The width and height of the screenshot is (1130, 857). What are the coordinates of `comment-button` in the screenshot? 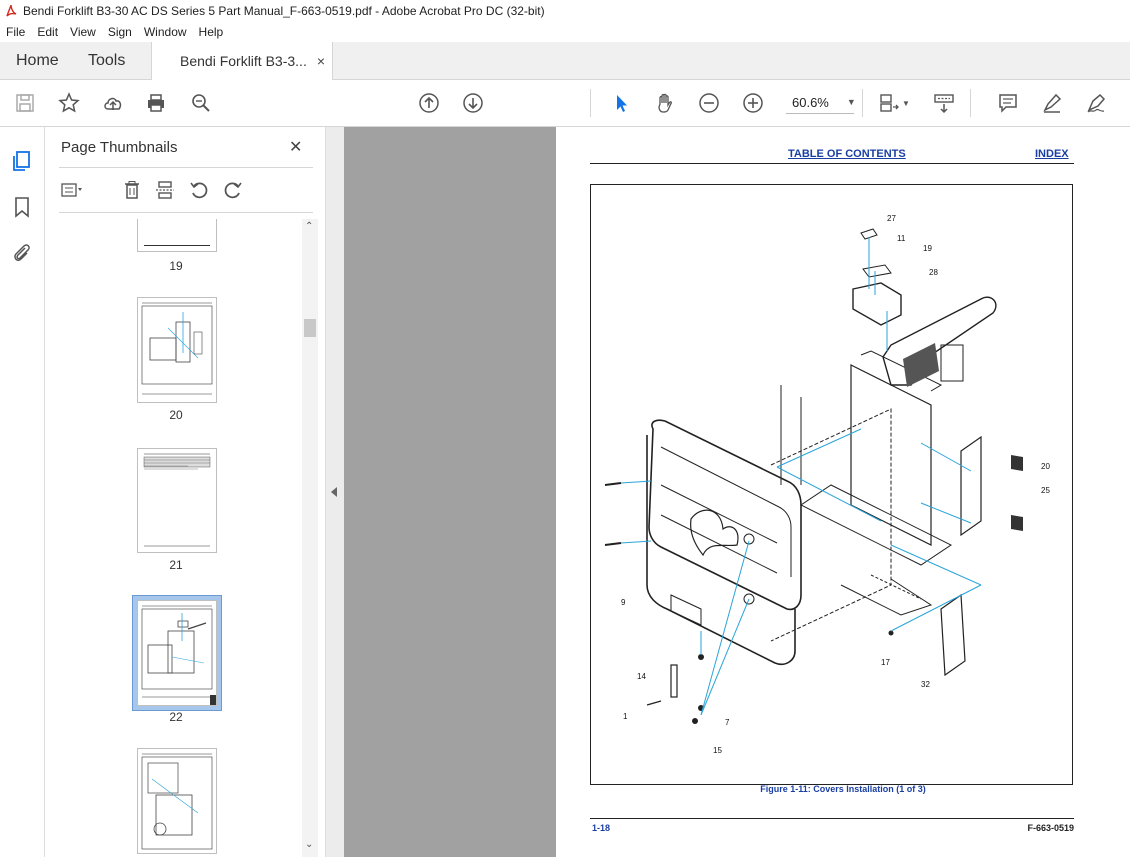 It's located at (1008, 103).